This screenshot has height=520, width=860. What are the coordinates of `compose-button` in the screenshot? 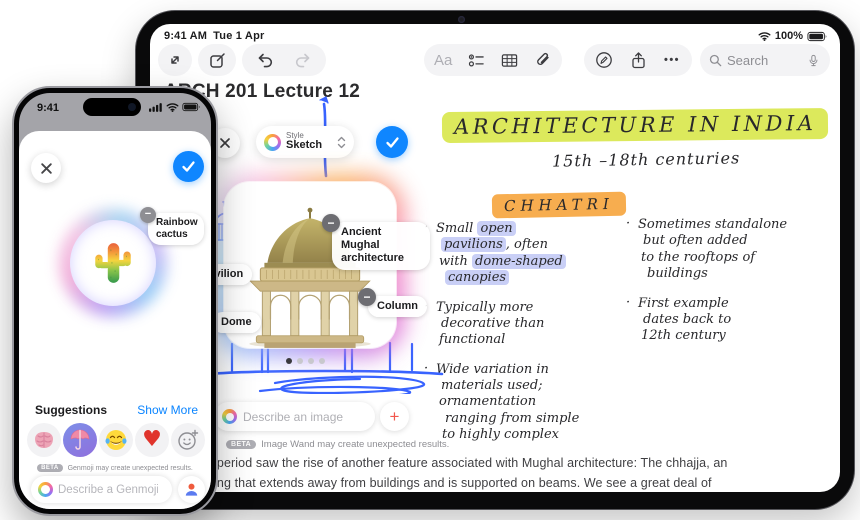 It's located at (217, 60).